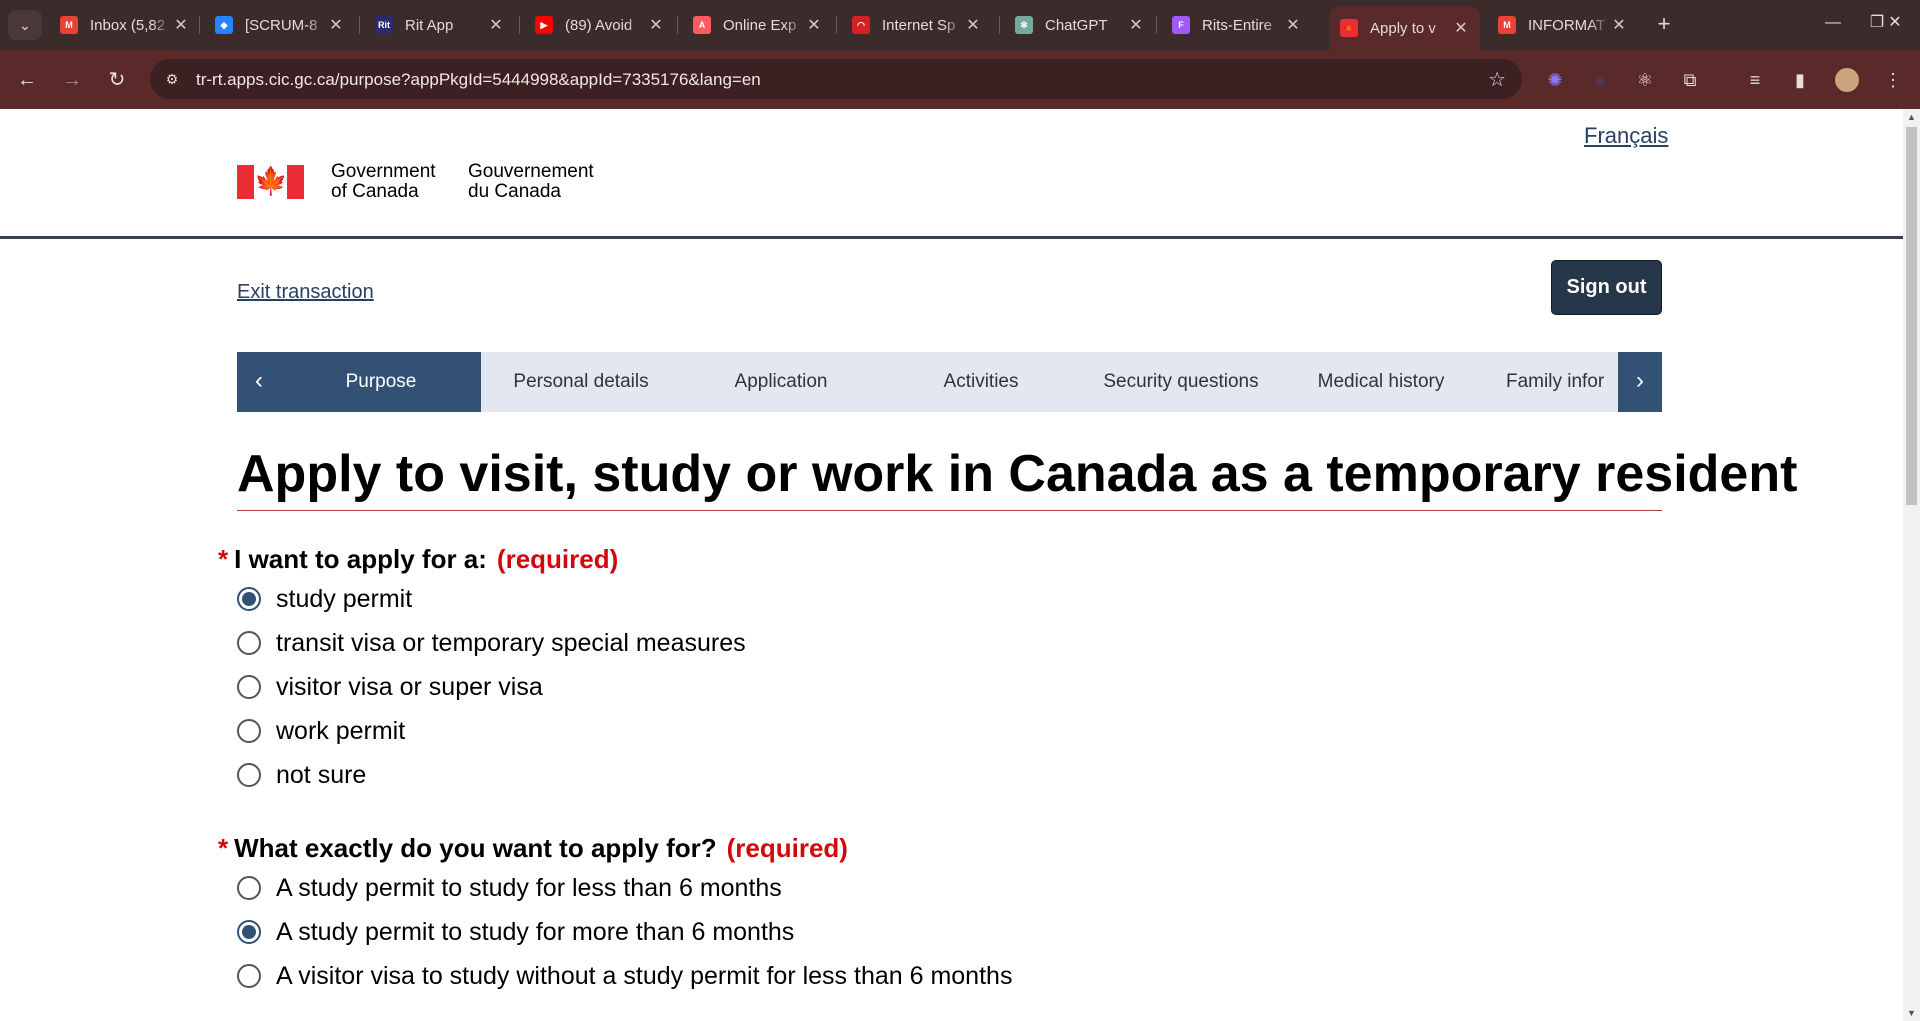  I want to click on stepper-step: Family infor, so click(1549, 382).